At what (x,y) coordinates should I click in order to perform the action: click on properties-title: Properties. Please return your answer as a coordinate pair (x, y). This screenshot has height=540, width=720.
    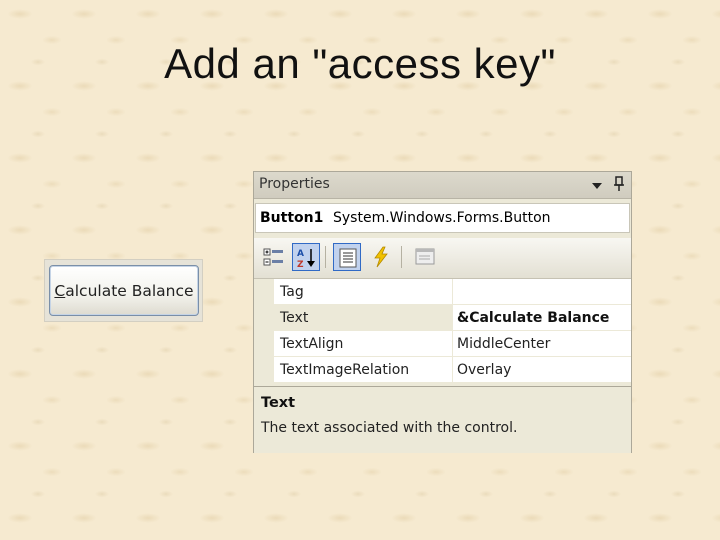
    Looking at the image, I should click on (294, 184).